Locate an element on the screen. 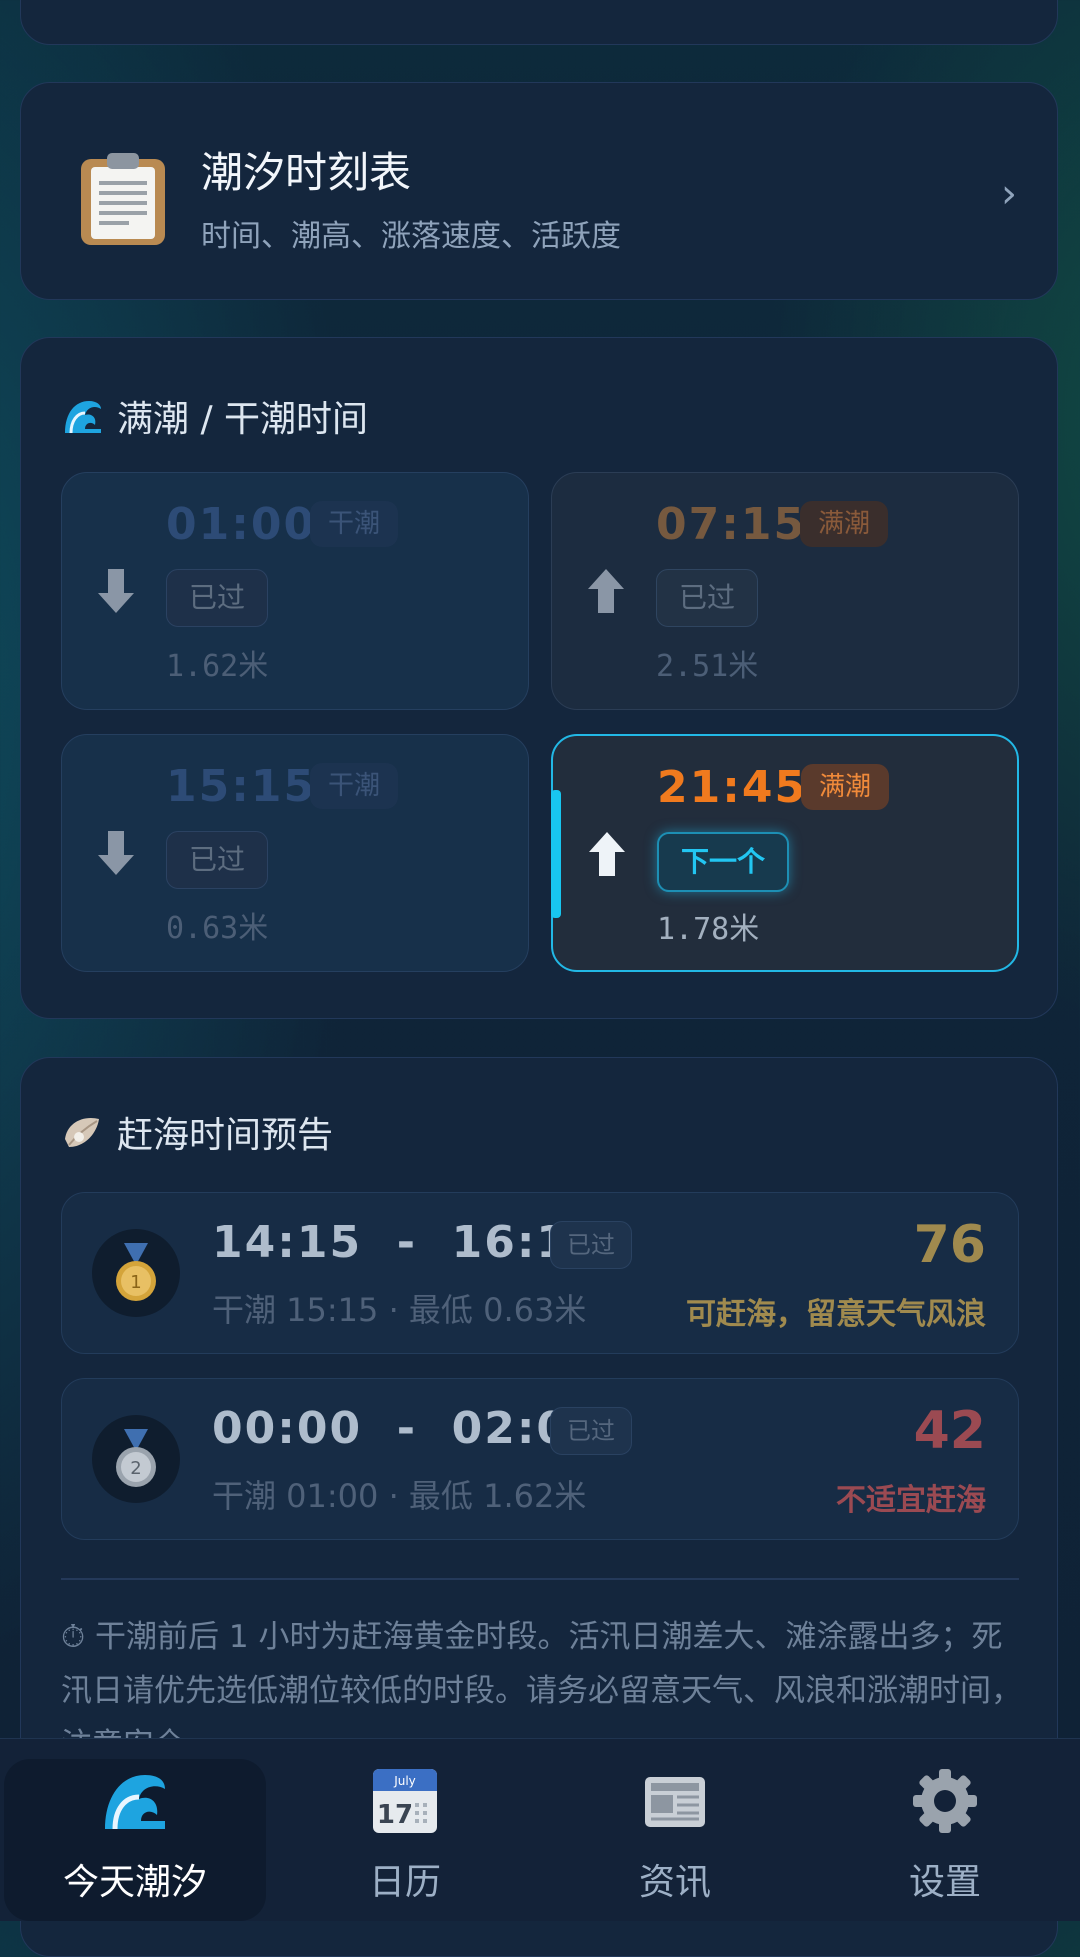 This screenshot has width=1080, height=1957. tide-height: 1.62米 is located at coordinates (217, 666).